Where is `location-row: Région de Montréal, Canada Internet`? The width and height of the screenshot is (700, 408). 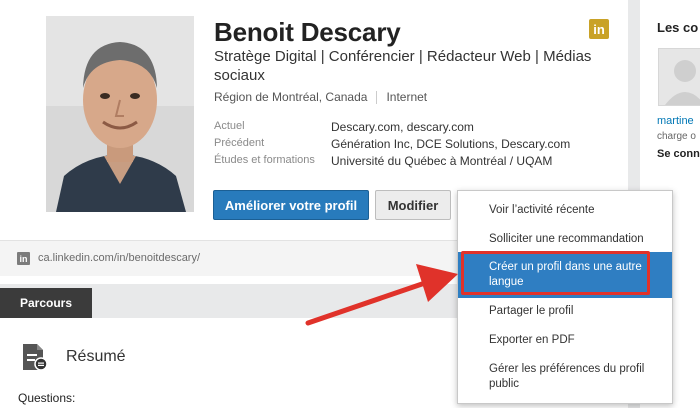
location-row: Région de Montréal, Canada Internet is located at coordinates (320, 97).